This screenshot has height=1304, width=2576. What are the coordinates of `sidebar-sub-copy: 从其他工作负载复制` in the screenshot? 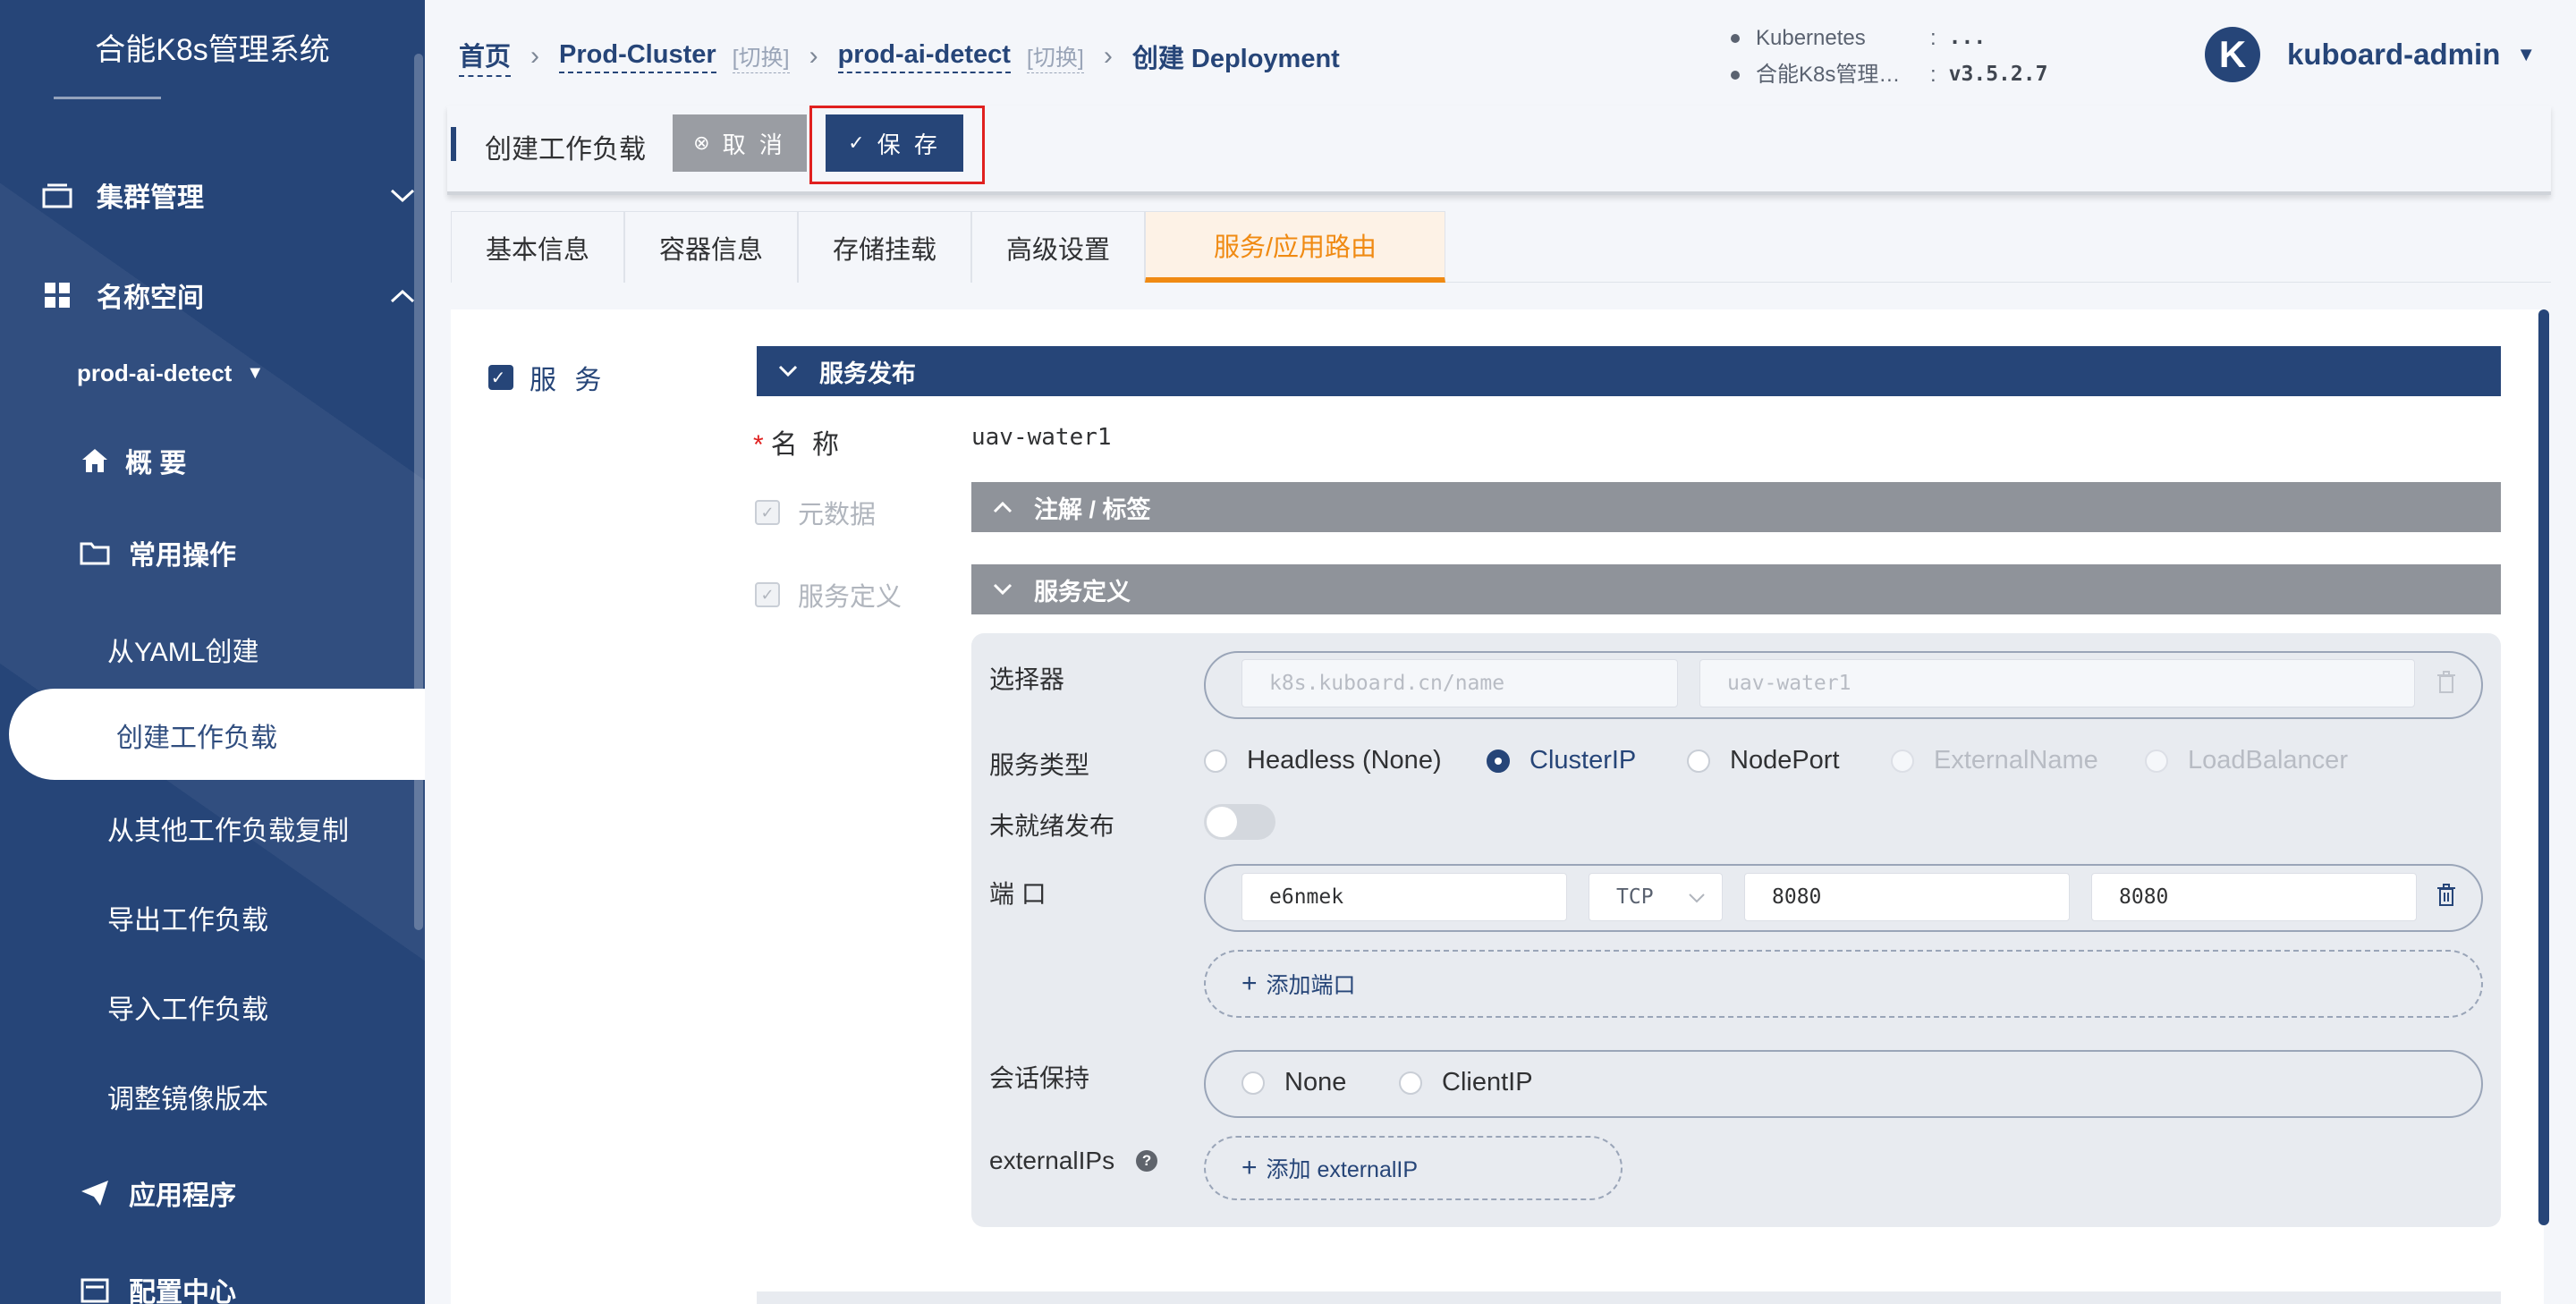 It's located at (228, 828).